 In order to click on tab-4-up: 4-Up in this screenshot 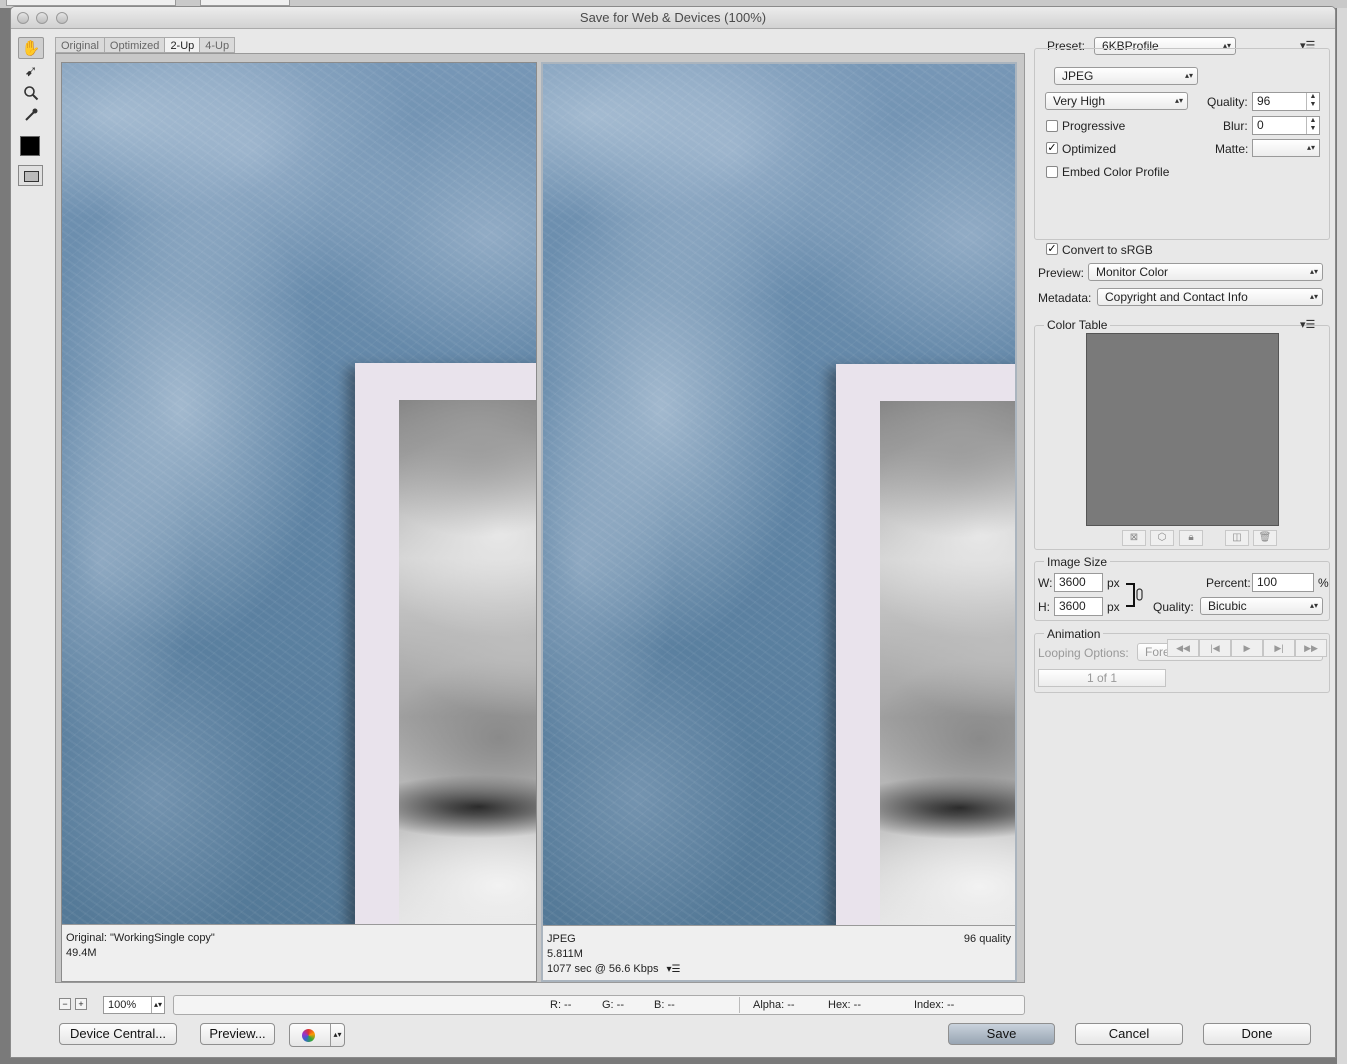, I will do `click(217, 45)`.